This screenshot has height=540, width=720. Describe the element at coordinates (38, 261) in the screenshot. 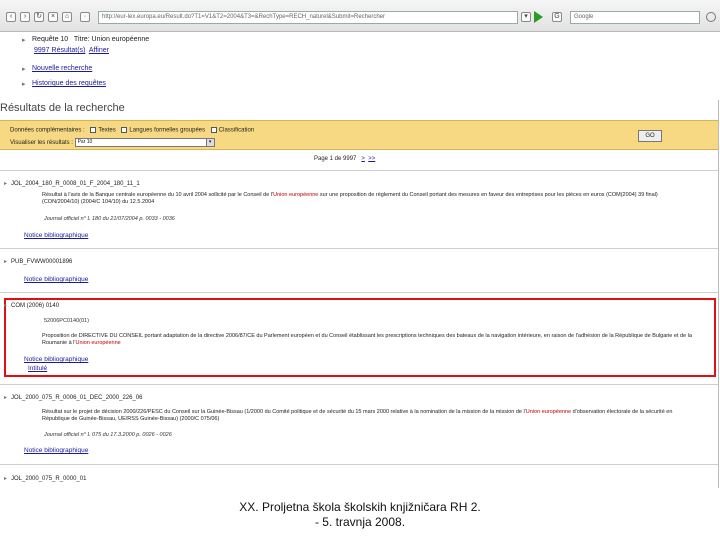

I see `result-id: ▸ PUB_FVWW00001896` at that location.